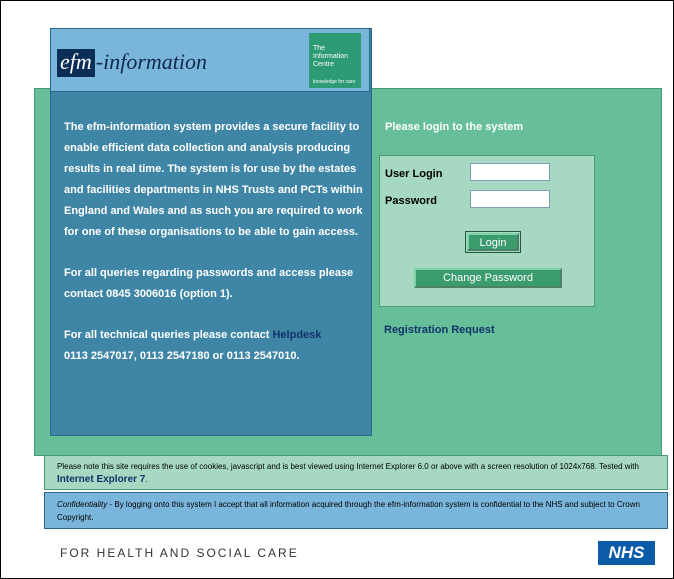  I want to click on efm-logo-mark: efm, so click(76, 63).